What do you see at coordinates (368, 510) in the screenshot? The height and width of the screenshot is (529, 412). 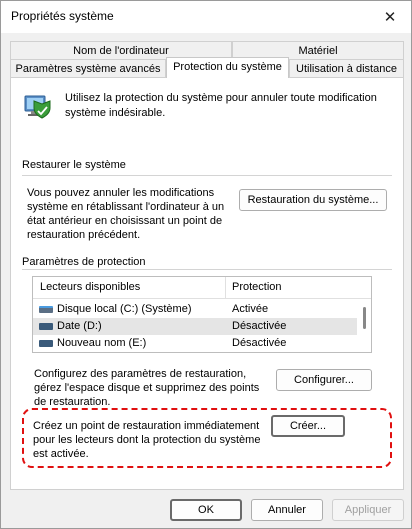 I see `apply-button: Appliquer` at bounding box center [368, 510].